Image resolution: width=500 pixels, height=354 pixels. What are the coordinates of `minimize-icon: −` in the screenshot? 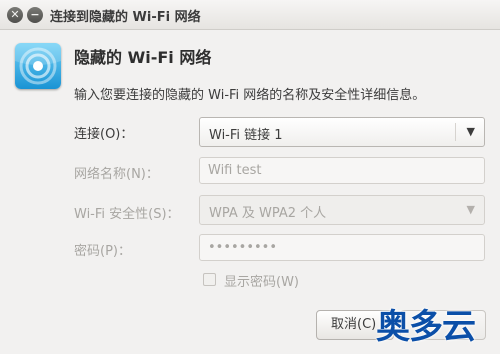 It's located at (35, 14).